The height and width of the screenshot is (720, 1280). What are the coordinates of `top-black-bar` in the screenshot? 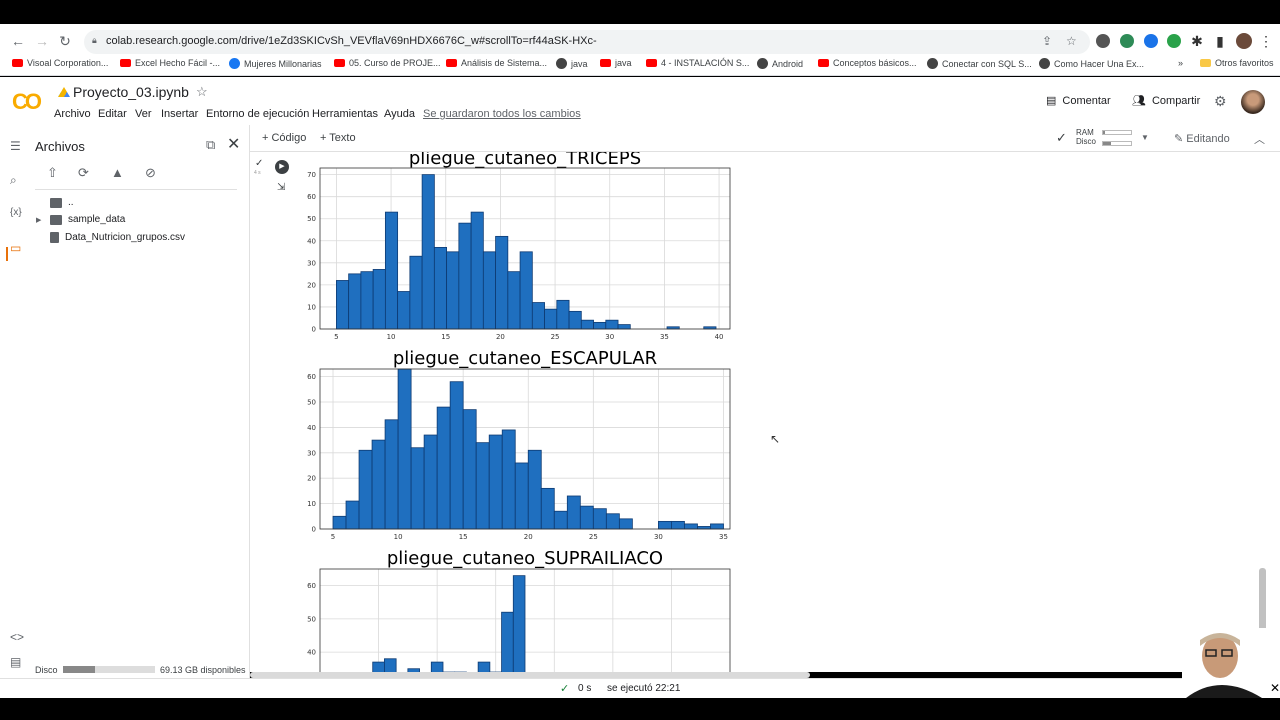 It's located at (640, 12).